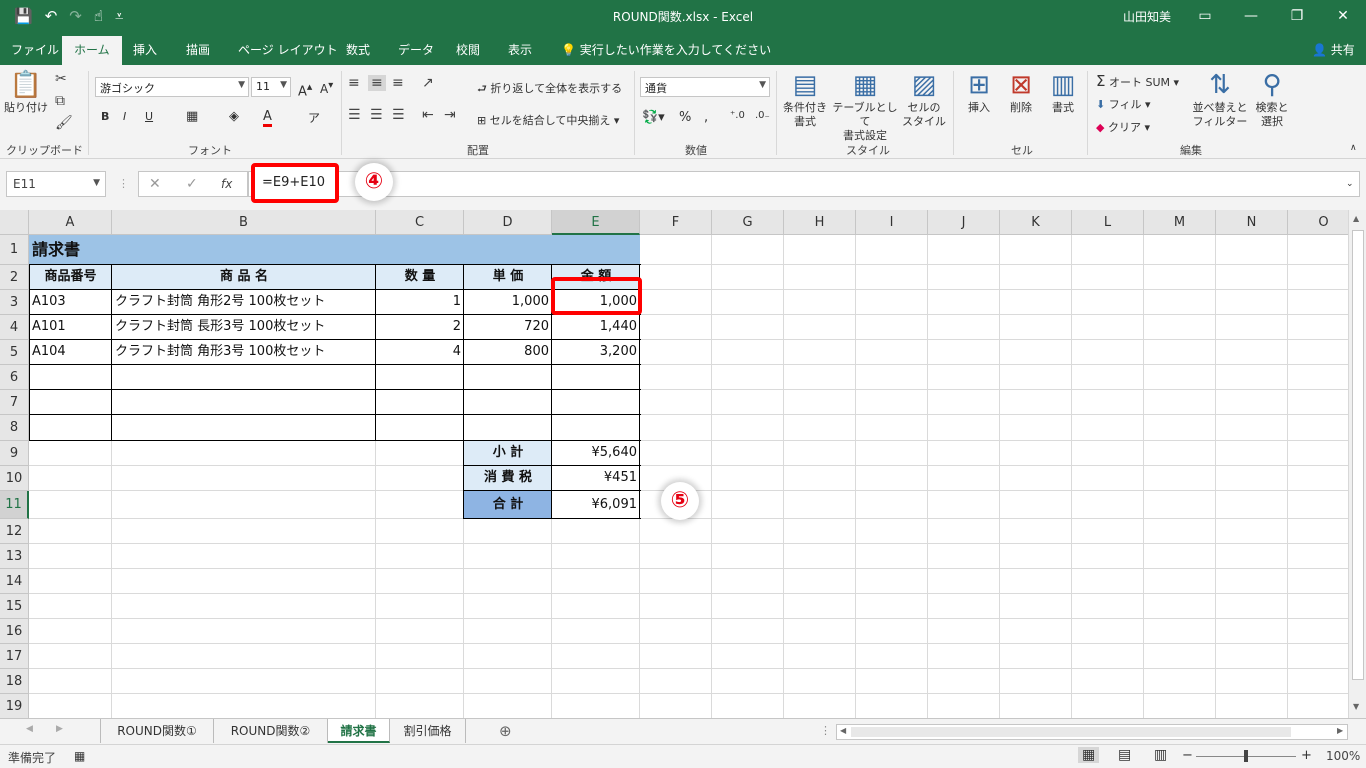 The height and width of the screenshot is (768, 1366). Describe the element at coordinates (14, 681) in the screenshot. I see `row-header-18: 18` at that location.